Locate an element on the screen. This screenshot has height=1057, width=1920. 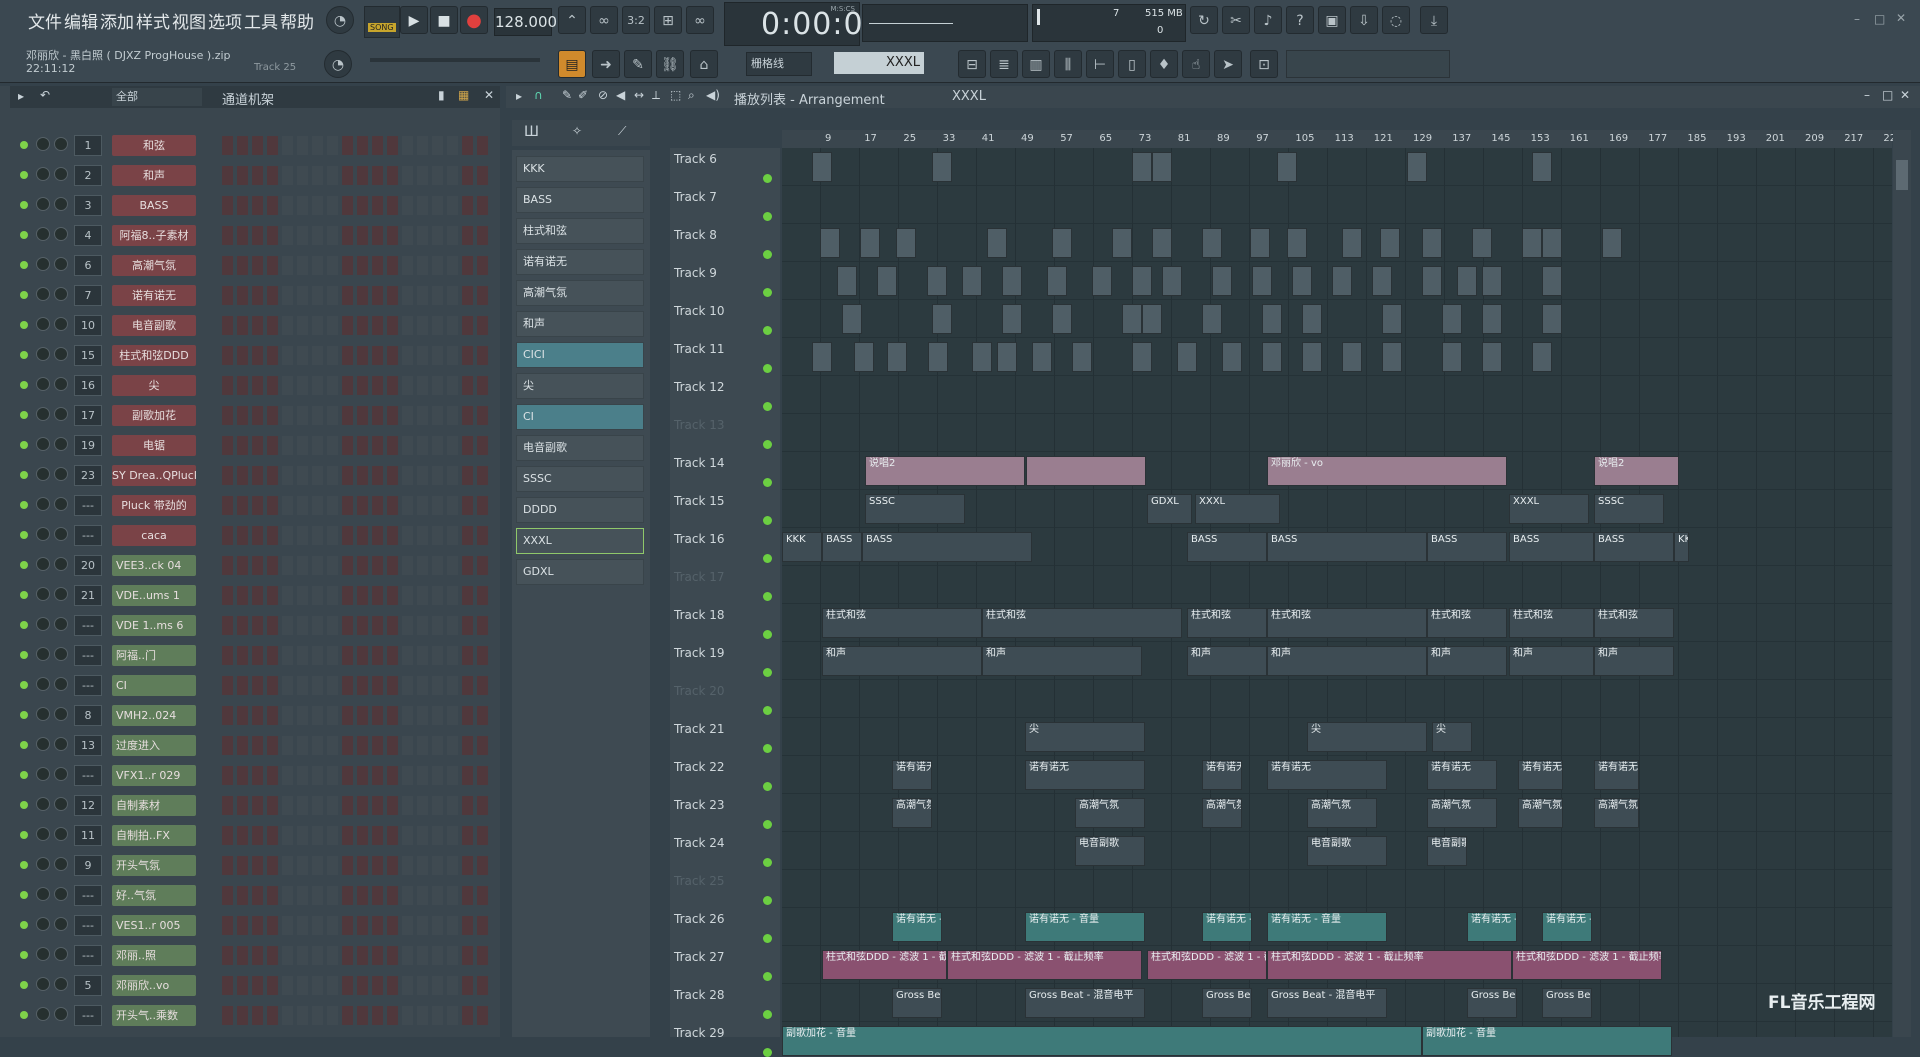
channel-row: 17 副歌加花 is located at coordinates (252, 415).